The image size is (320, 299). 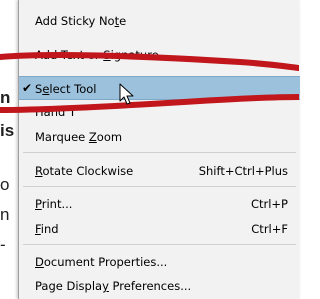 I want to click on menu-item-add-text-or-signature: Add Text or Signature, so click(x=159, y=54).